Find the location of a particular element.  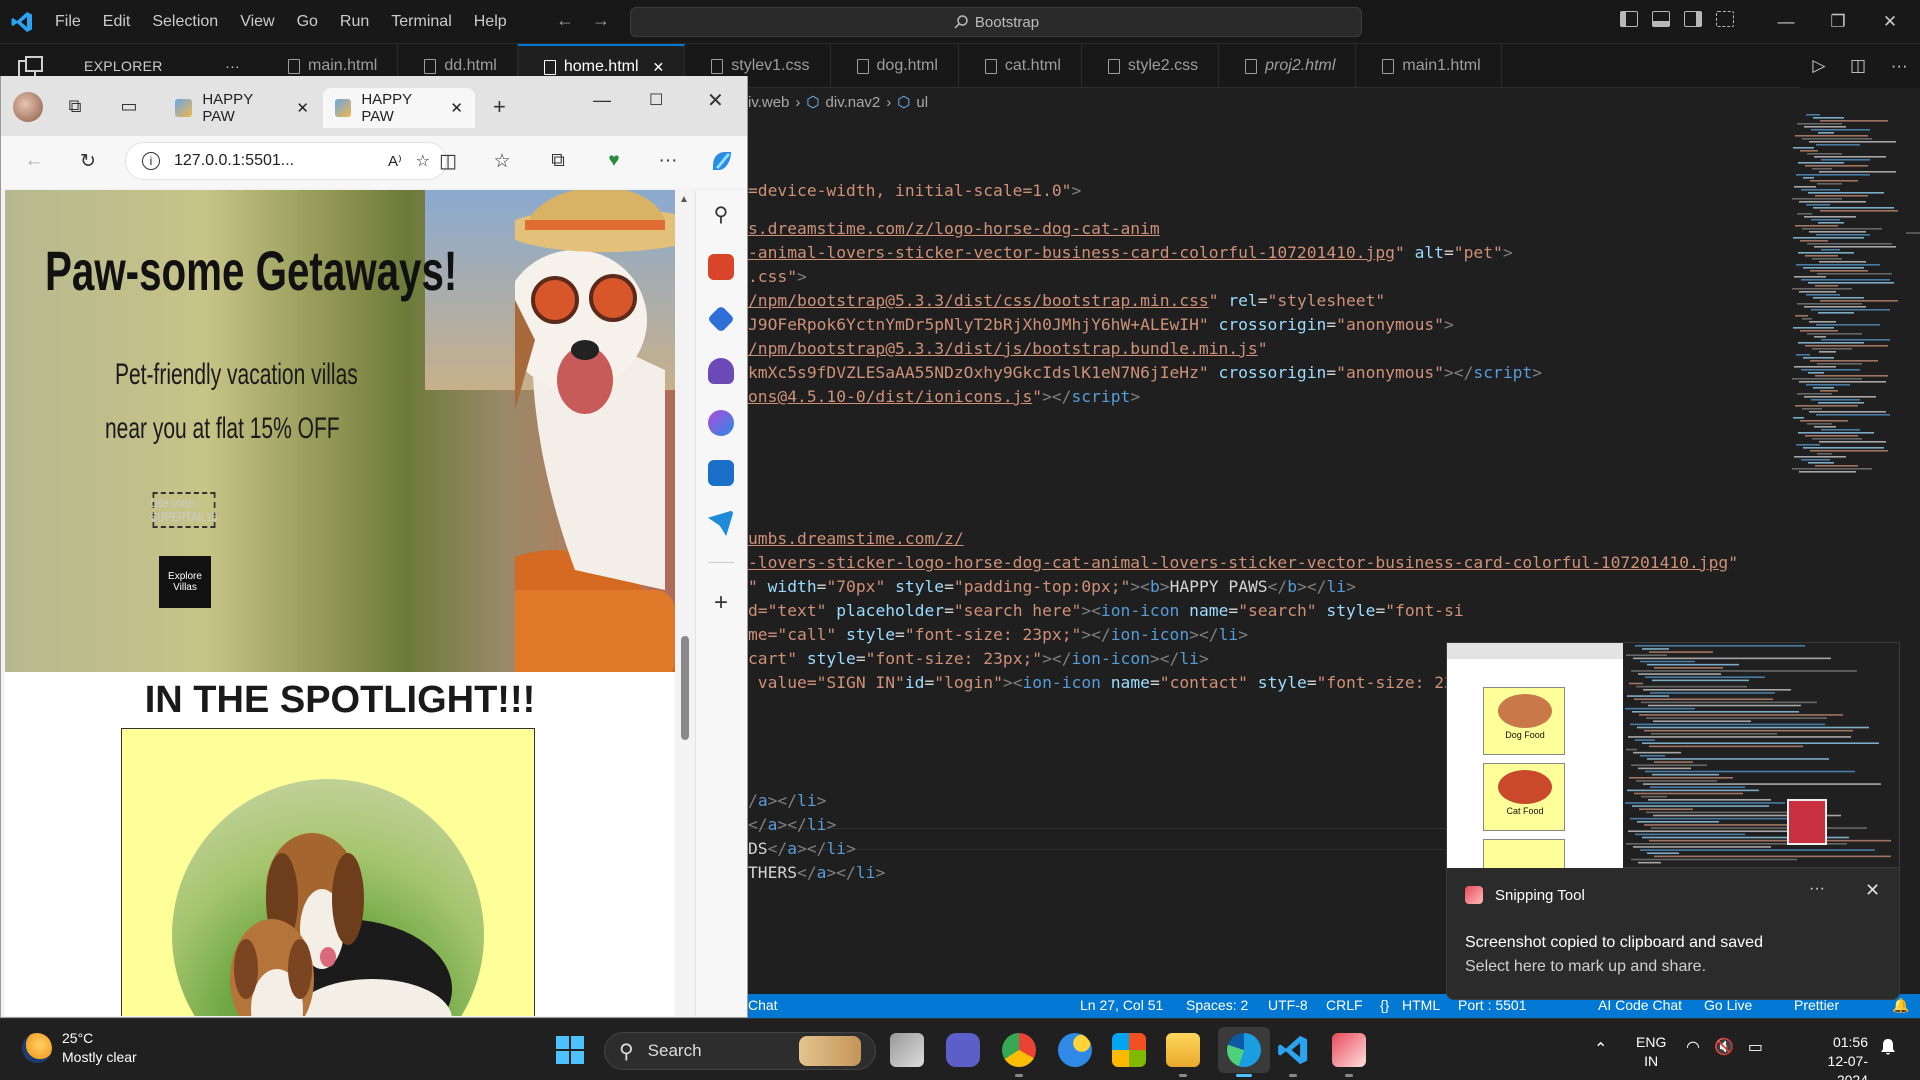

drop-send-icon is located at coordinates (721, 523).